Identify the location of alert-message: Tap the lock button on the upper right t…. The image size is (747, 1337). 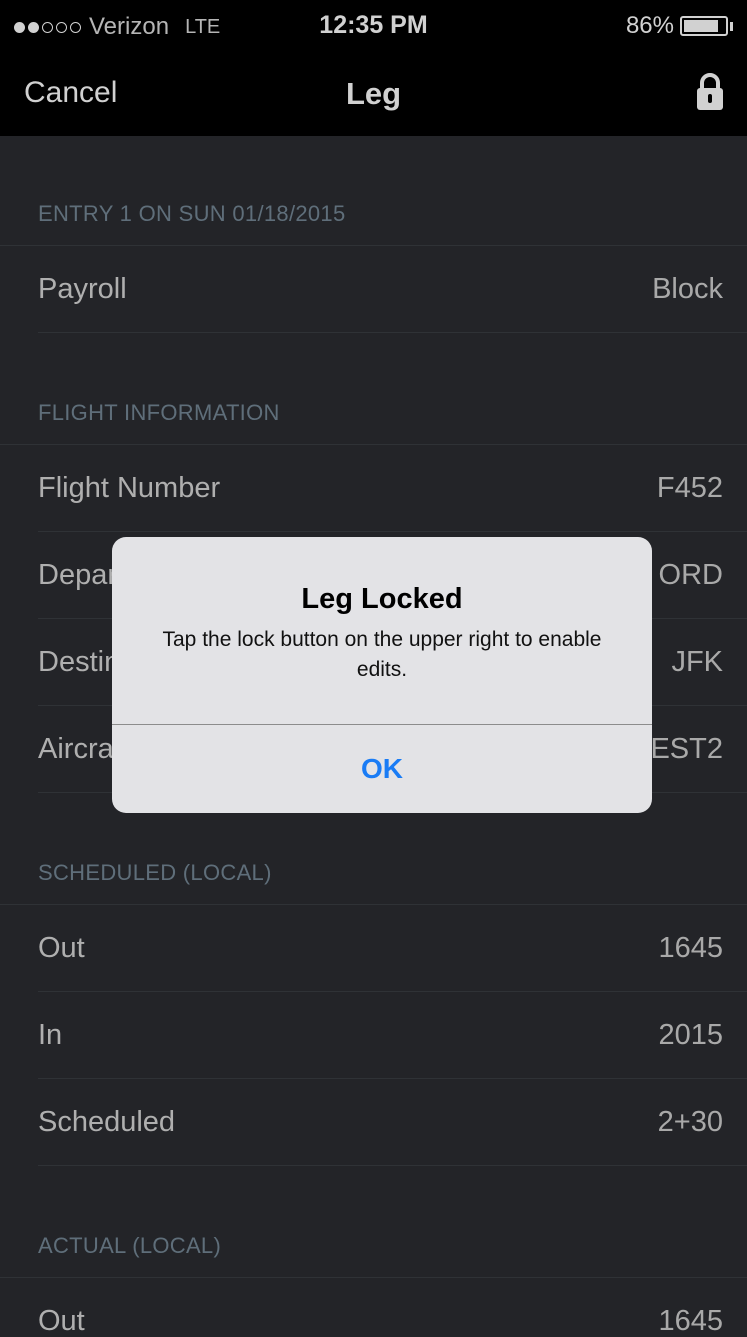
(382, 654).